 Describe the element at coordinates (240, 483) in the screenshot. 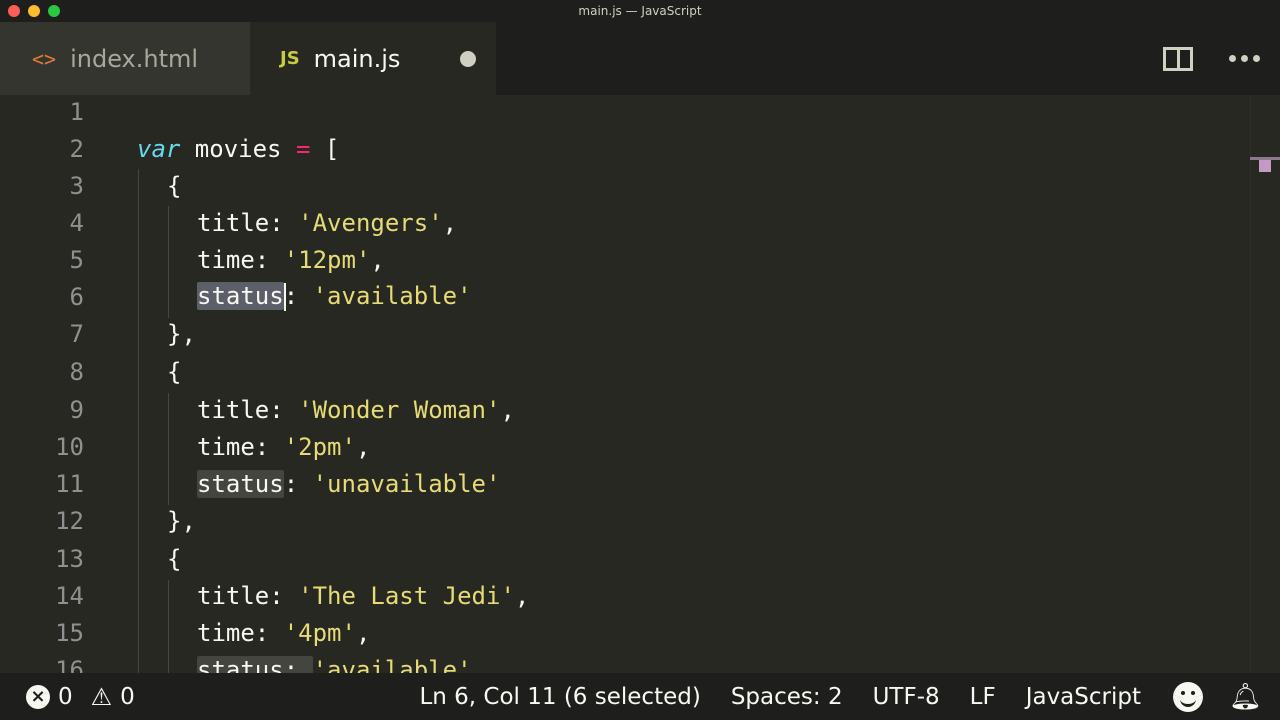

I see `occurrence-highlight: status` at that location.